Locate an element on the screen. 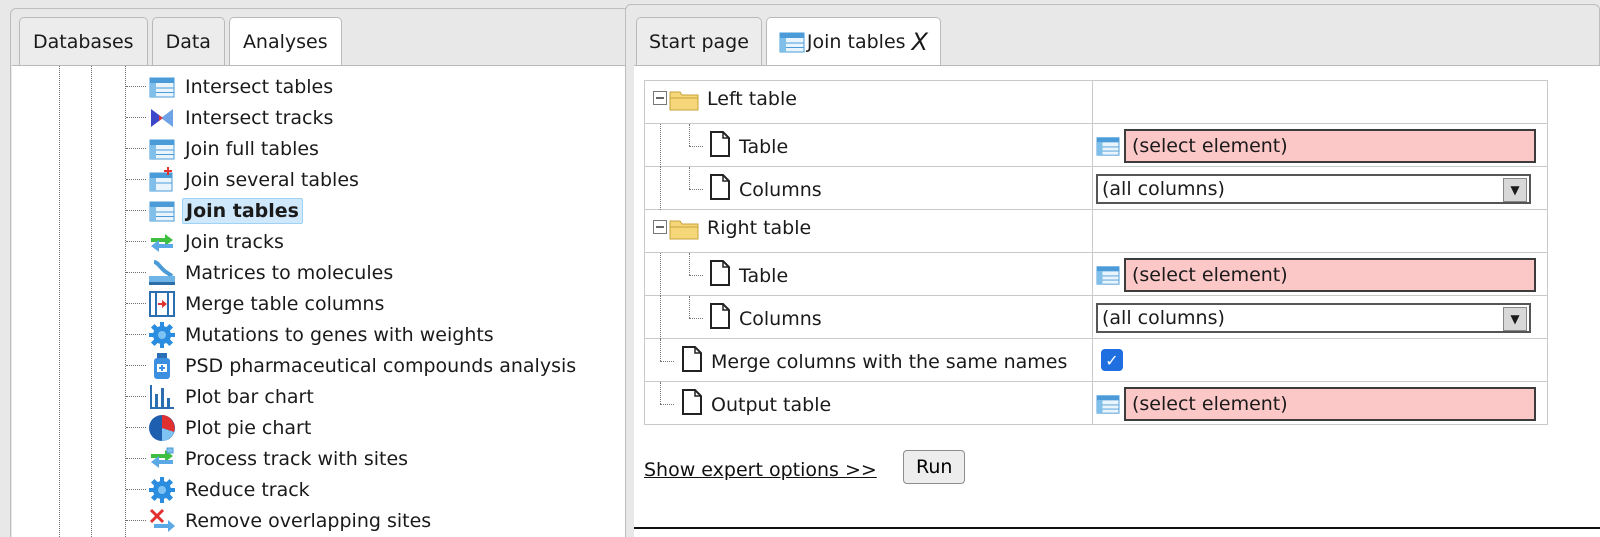  tree-item-label: Join tables is located at coordinates (242, 210).